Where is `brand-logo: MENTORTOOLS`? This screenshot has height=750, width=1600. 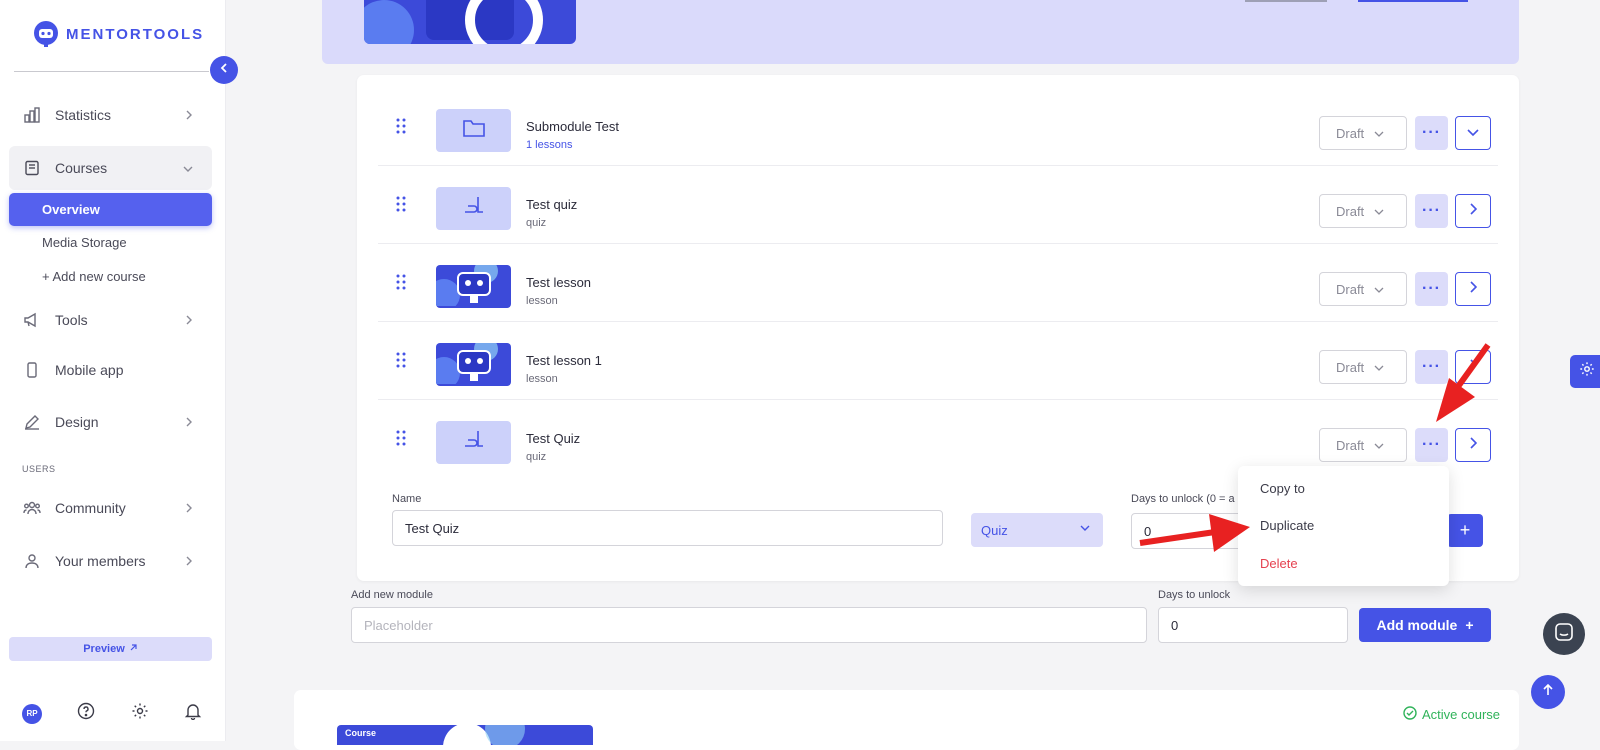 brand-logo: MENTORTOOLS is located at coordinates (118, 34).